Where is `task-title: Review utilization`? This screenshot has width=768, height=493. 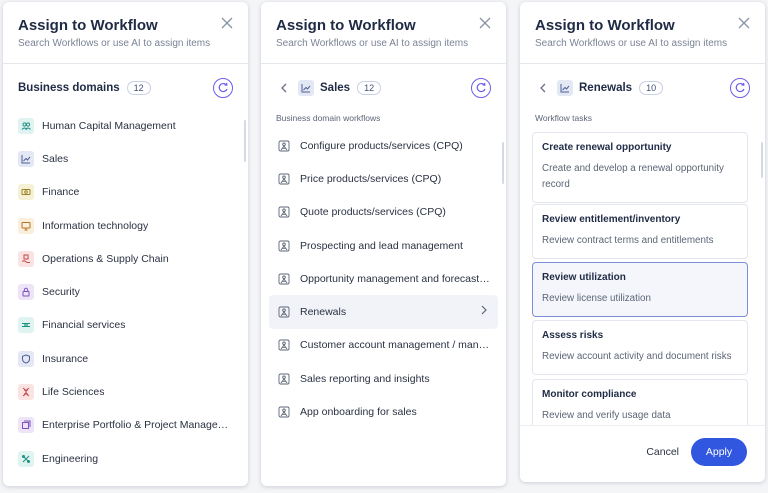
task-title: Review utilization is located at coordinates (584, 277).